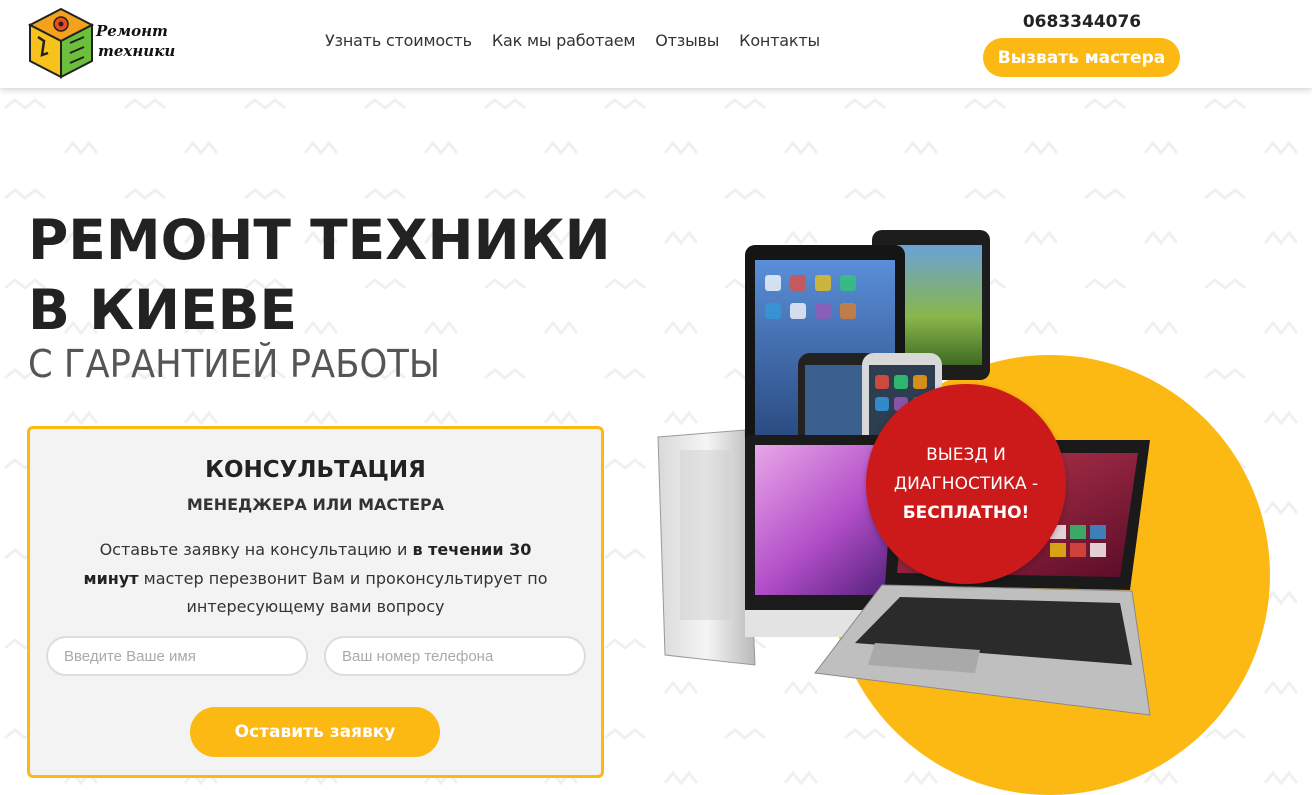 The image size is (1312, 795). I want to click on badge-line-3: БЕСПЛАТНО!, so click(966, 512).